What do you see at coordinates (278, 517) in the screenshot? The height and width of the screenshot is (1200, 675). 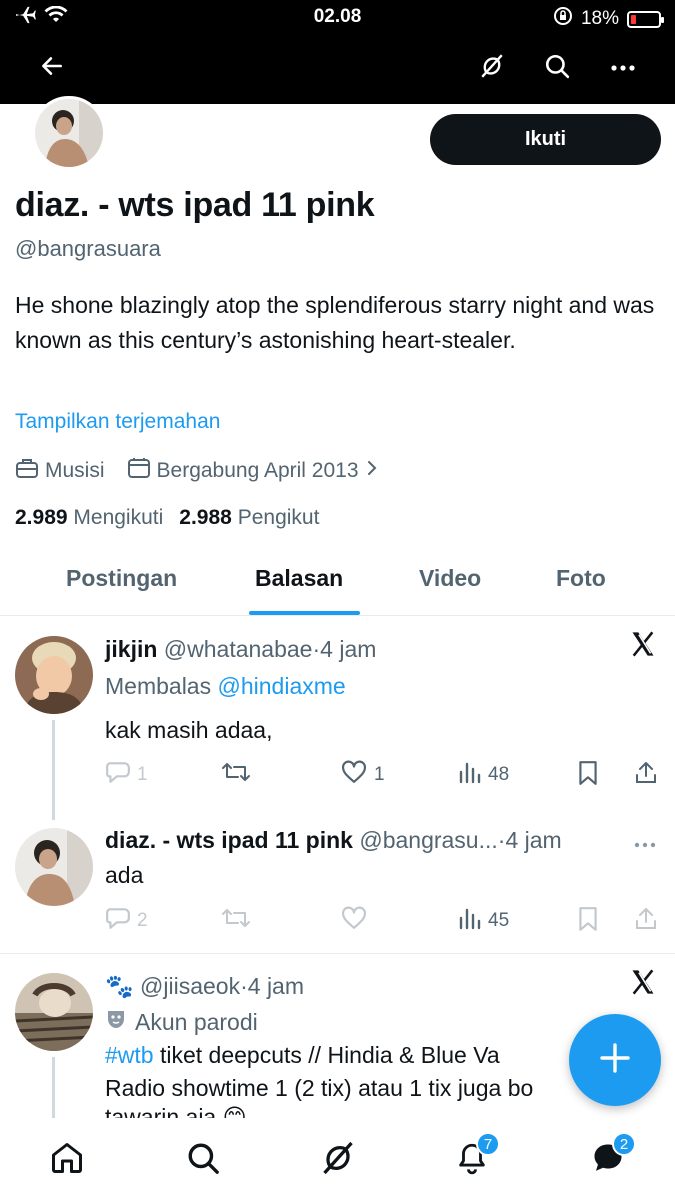 I see `followers-label: Pengikut` at bounding box center [278, 517].